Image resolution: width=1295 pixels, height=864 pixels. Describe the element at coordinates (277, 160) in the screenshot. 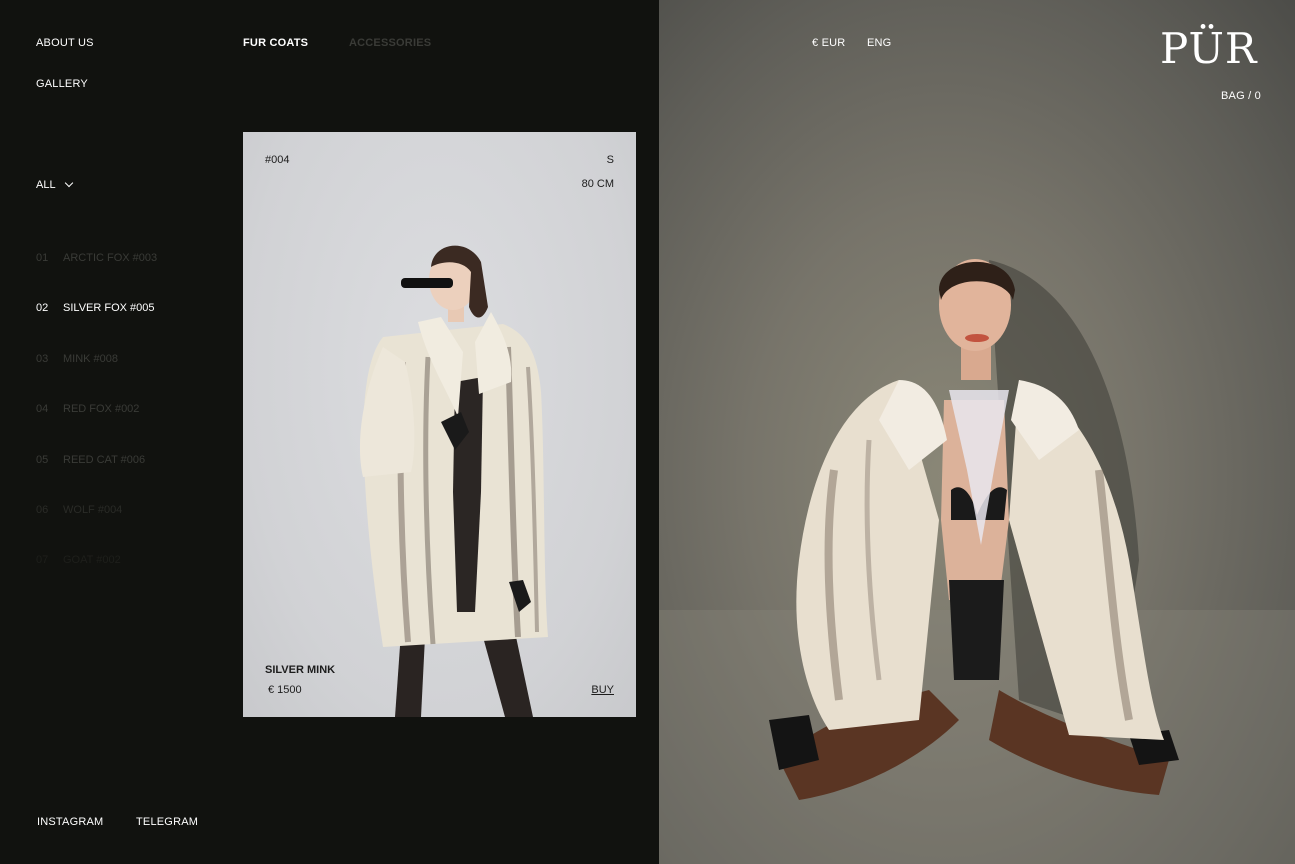

I see `product-sku: #004` at that location.